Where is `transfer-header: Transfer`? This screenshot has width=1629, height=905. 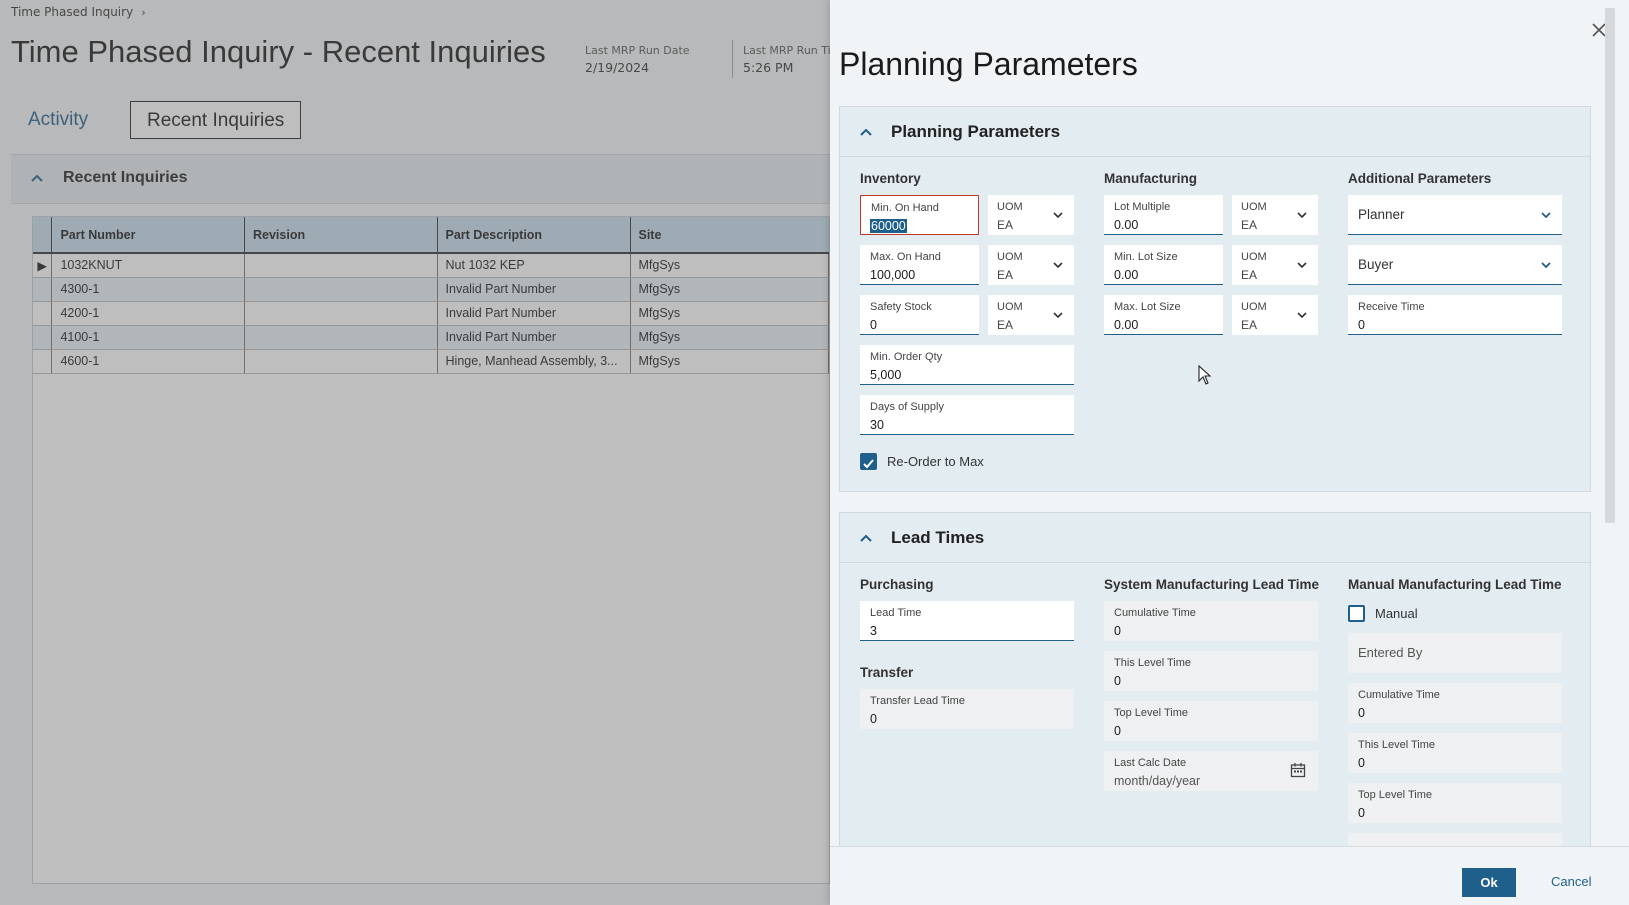 transfer-header: Transfer is located at coordinates (887, 672).